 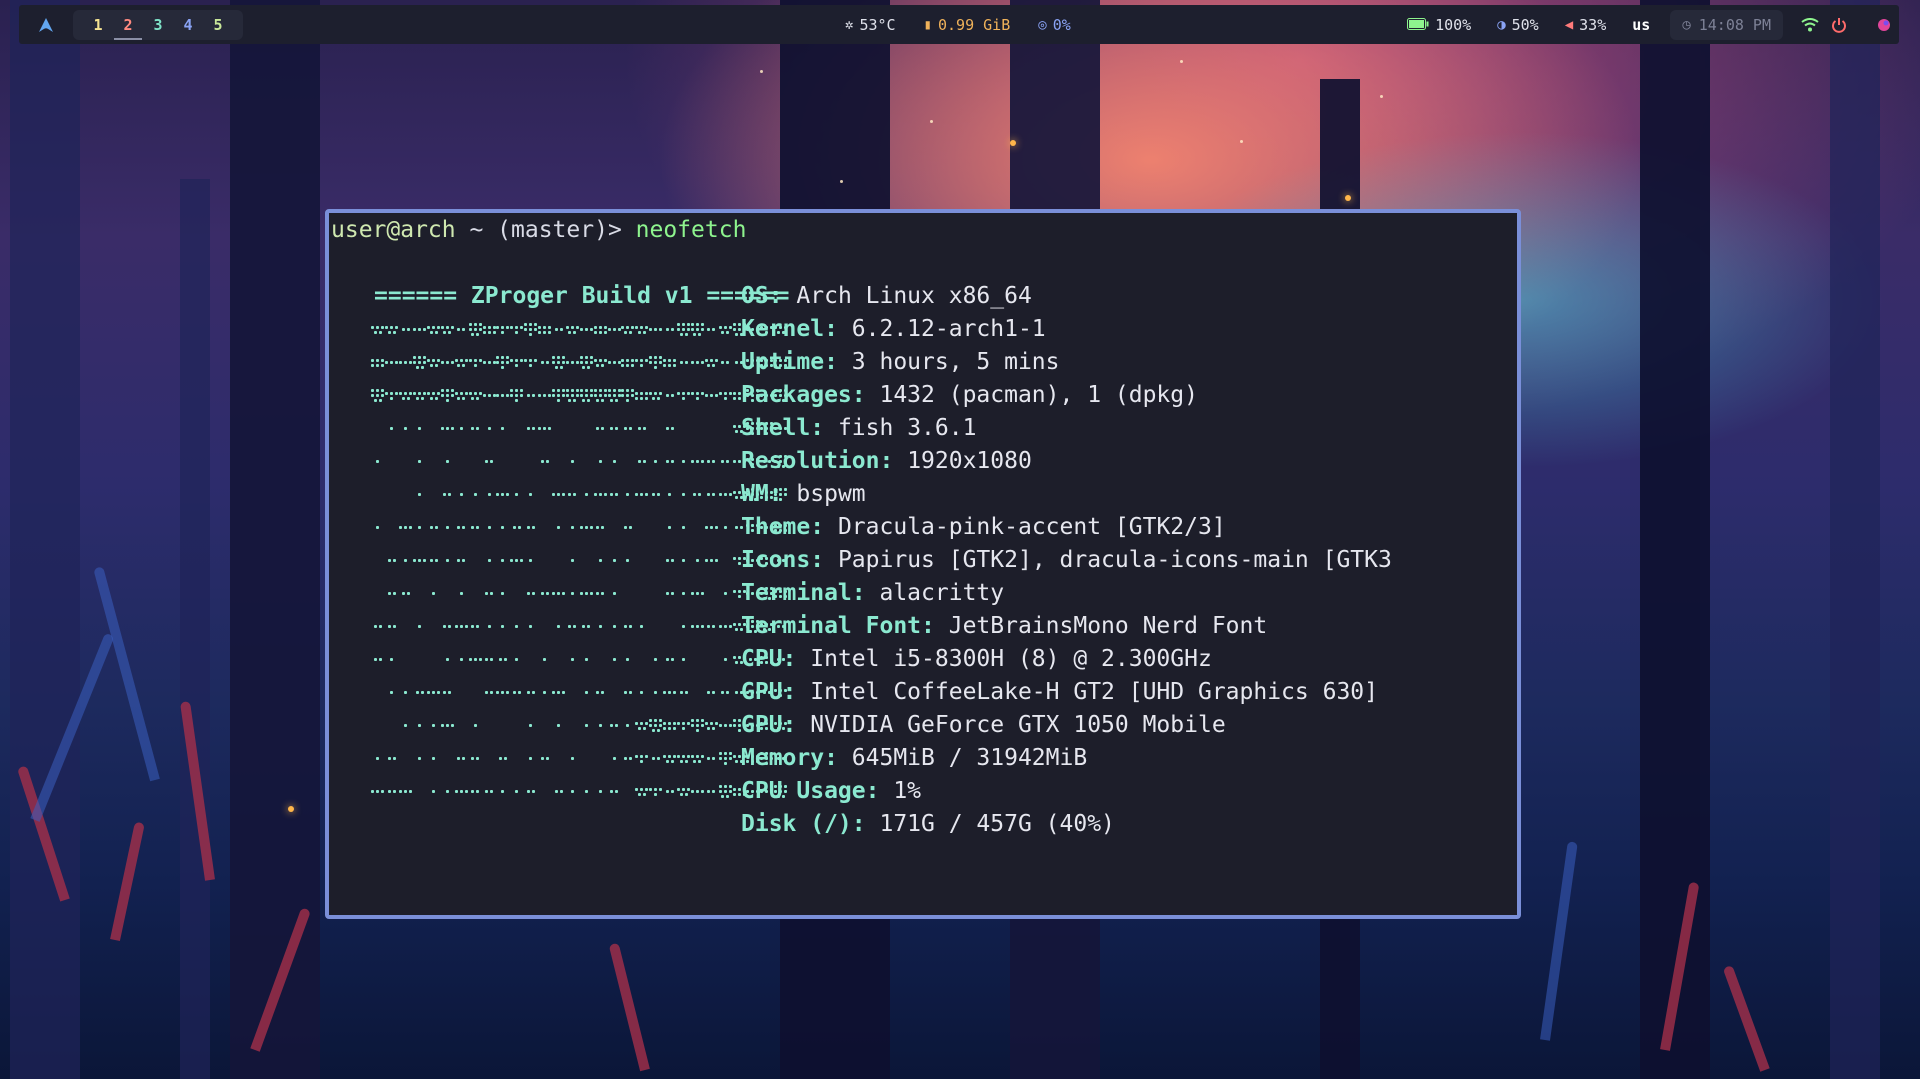 I want to click on info-value: 171G / 457G (40%), so click(x=997, y=824).